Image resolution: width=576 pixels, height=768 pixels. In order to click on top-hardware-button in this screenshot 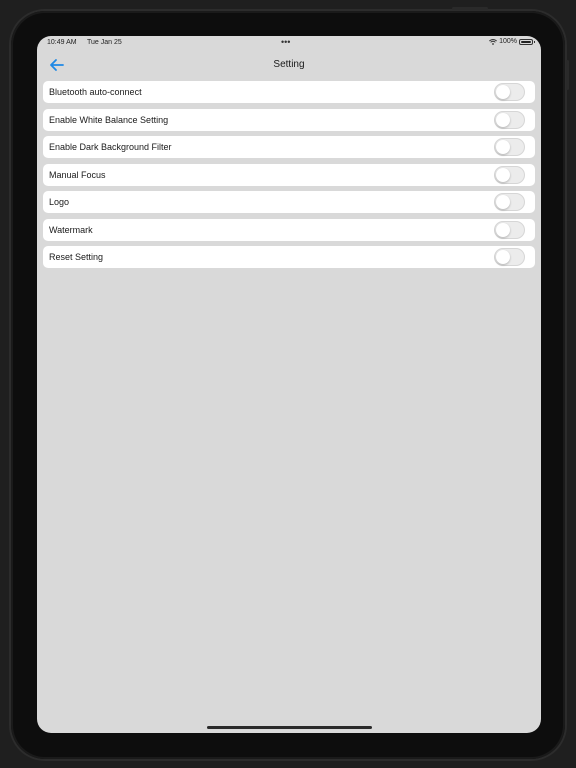, I will do `click(470, 8)`.